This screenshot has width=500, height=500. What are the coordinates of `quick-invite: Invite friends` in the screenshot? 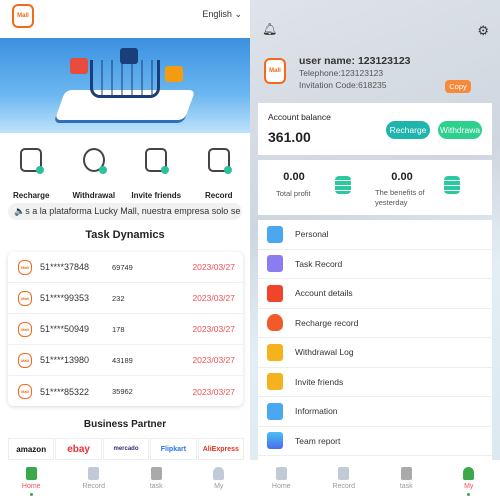 It's located at (156, 174).